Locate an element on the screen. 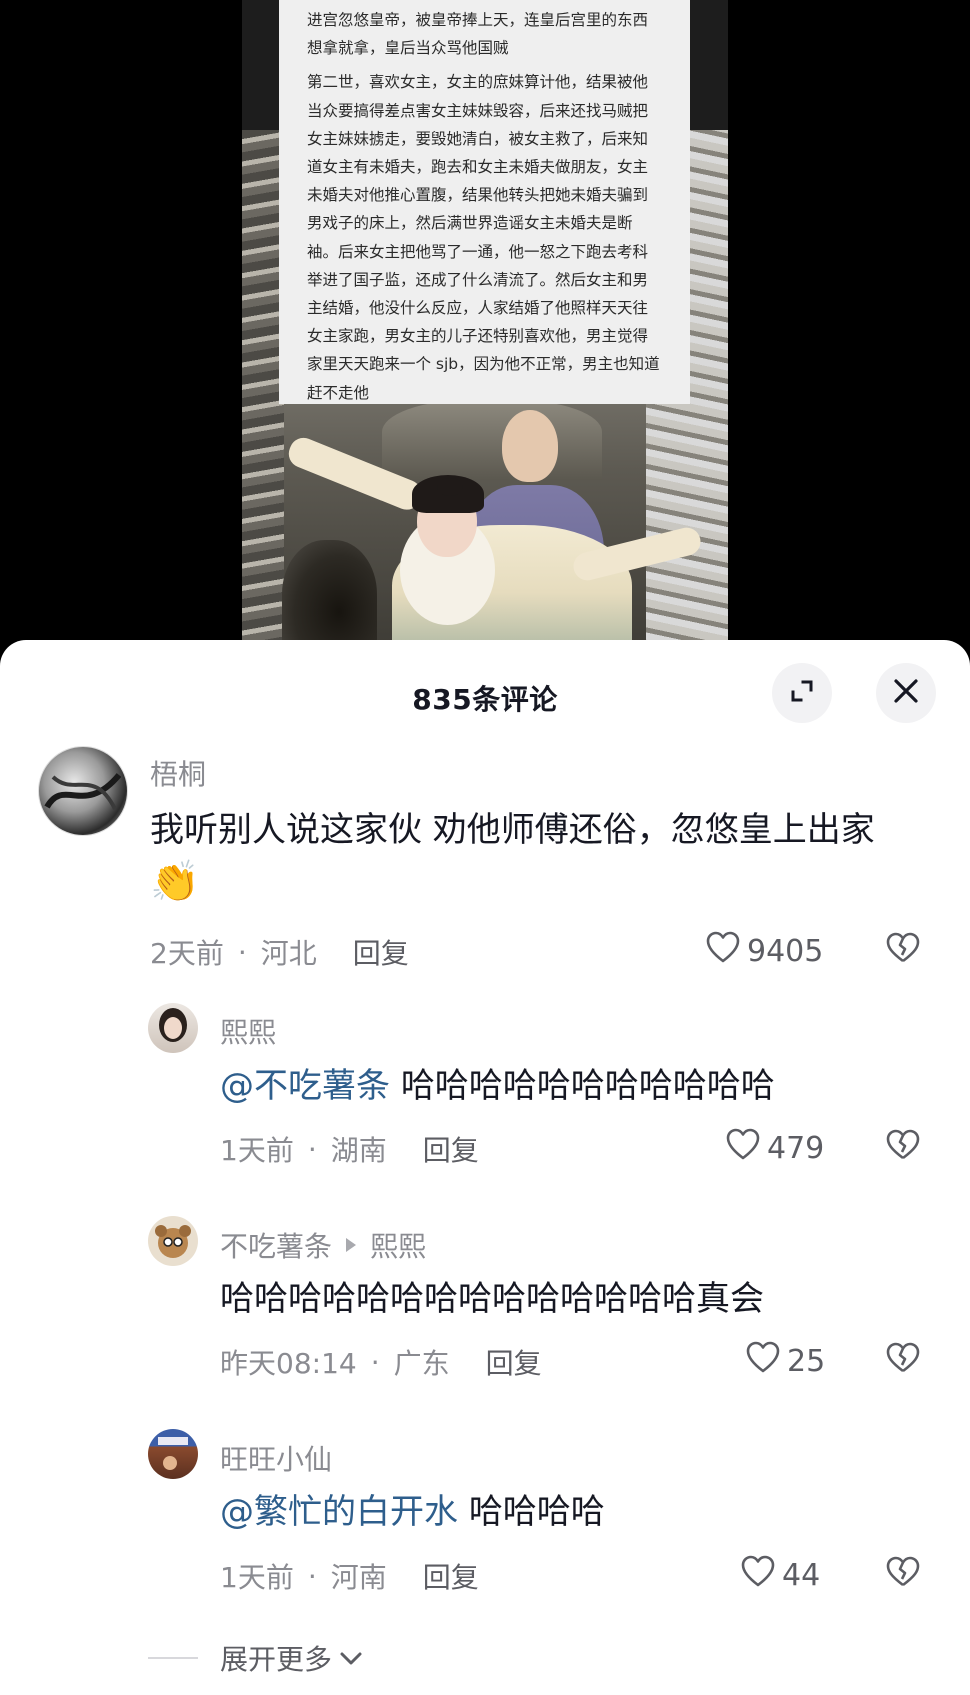 Image resolution: width=970 pixels, height=1695 pixels. reply-author-name: 不吃薯条 is located at coordinates (276, 1245).